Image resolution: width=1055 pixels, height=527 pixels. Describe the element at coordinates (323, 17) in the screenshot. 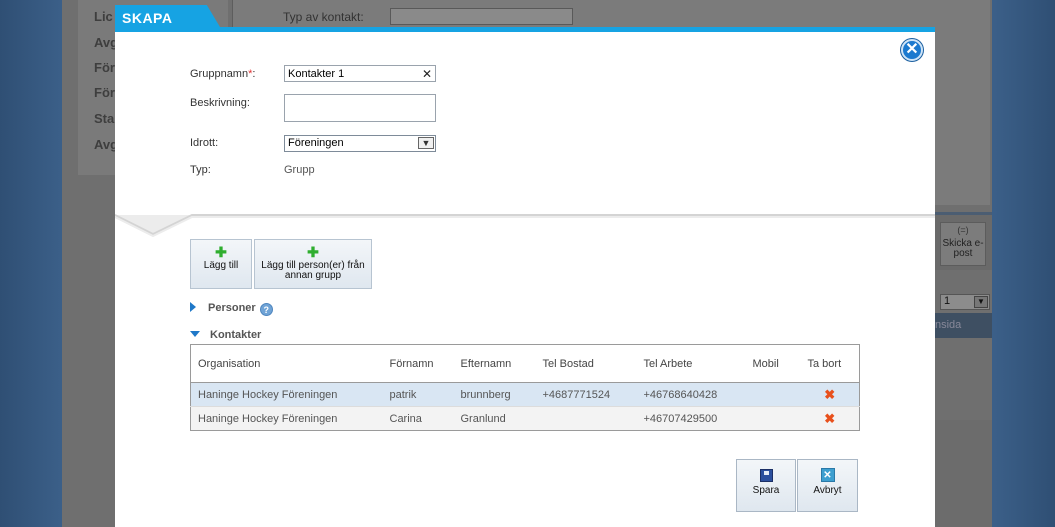

I see `bg-contact-type-label: Typ av kontakt:` at that location.